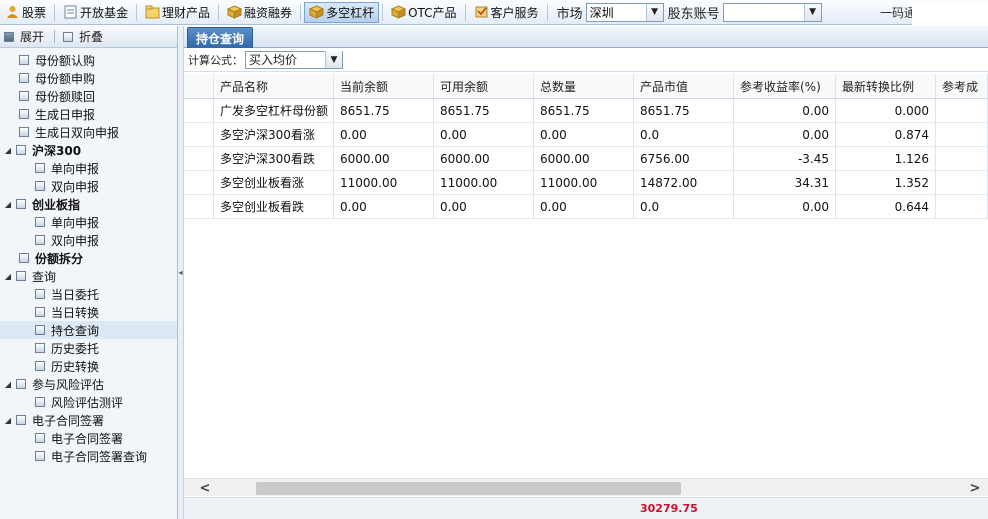 This screenshot has width=988, height=519. What do you see at coordinates (88, 258) in the screenshot?
I see `tree-item: 份额拆分` at bounding box center [88, 258].